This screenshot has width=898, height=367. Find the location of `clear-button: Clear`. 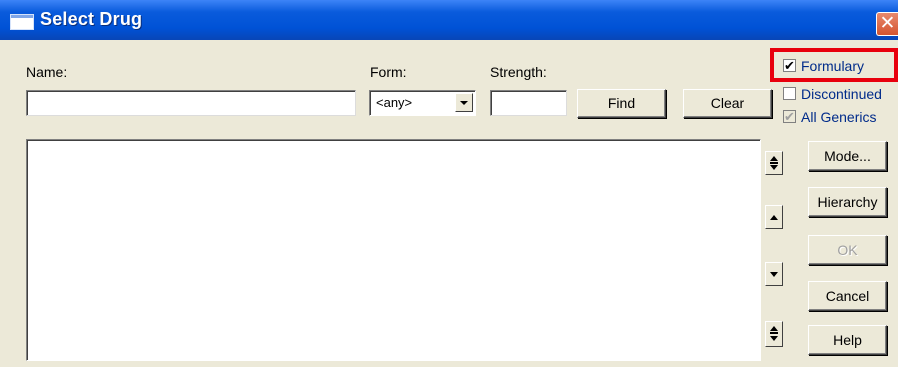

clear-button: Clear is located at coordinates (727, 103).